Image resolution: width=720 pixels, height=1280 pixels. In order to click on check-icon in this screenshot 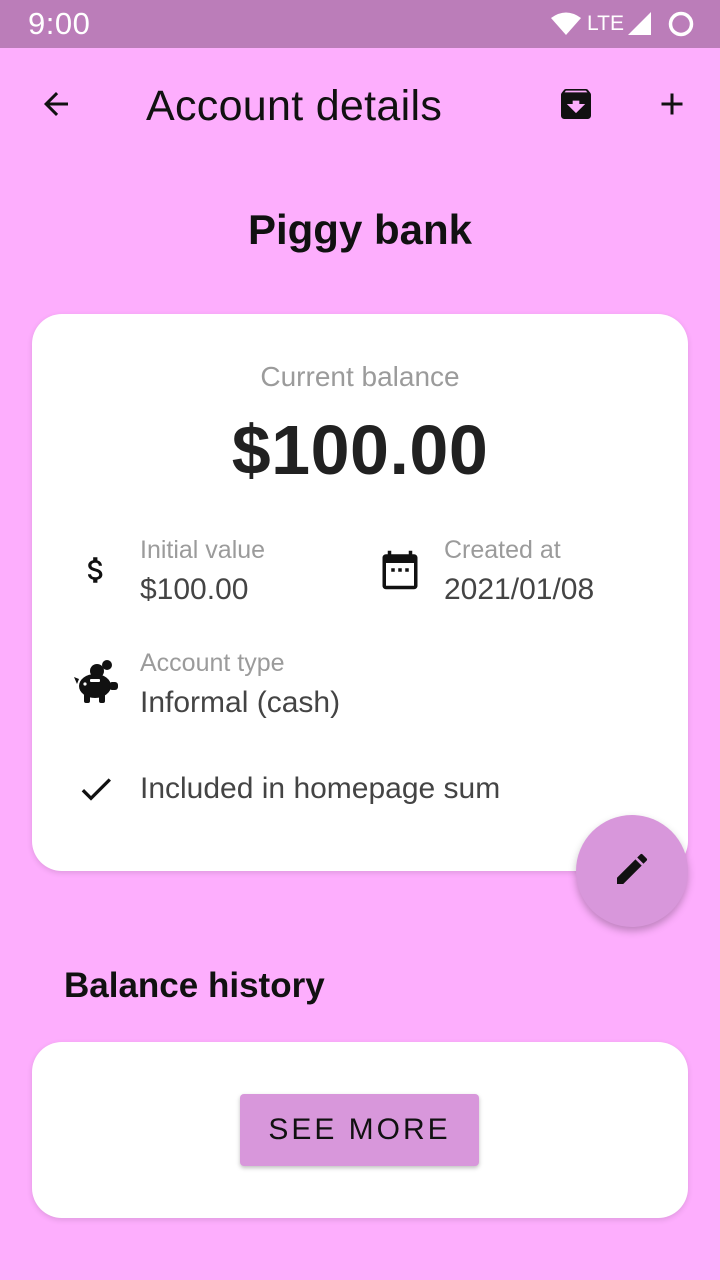, I will do `click(96, 789)`.